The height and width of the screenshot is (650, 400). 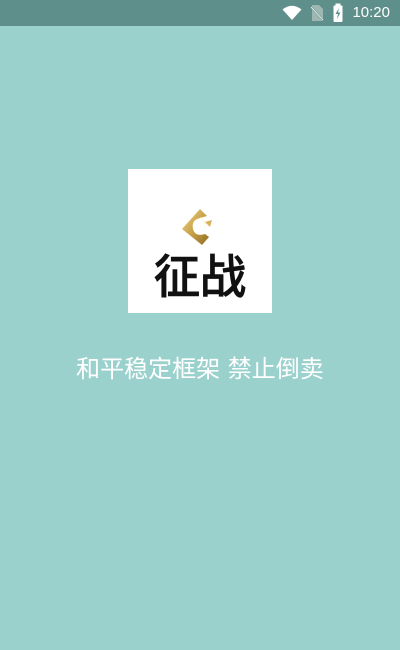 I want to click on app-logo: 征战, so click(x=200, y=241).